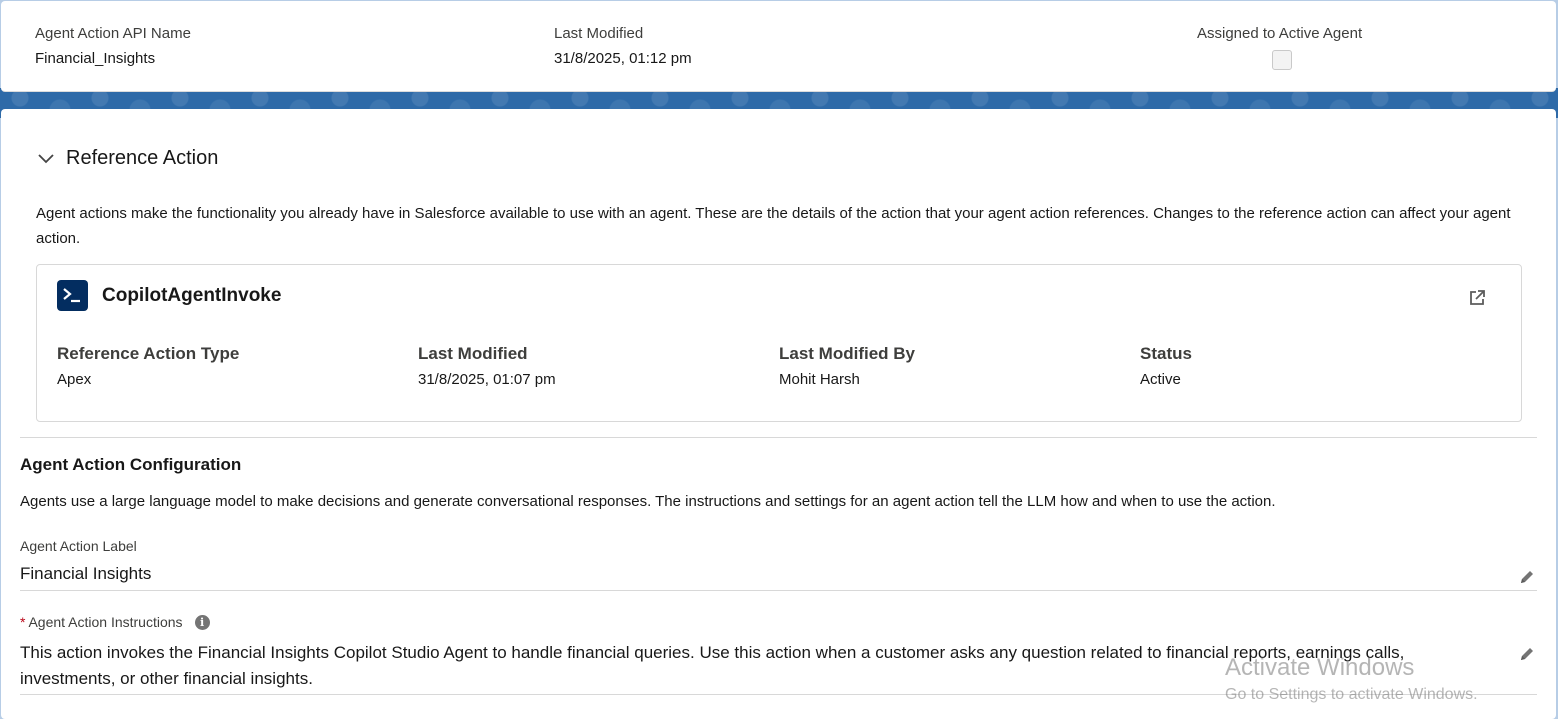  Describe the element at coordinates (778, 437) in the screenshot. I see `section-divider` at that location.